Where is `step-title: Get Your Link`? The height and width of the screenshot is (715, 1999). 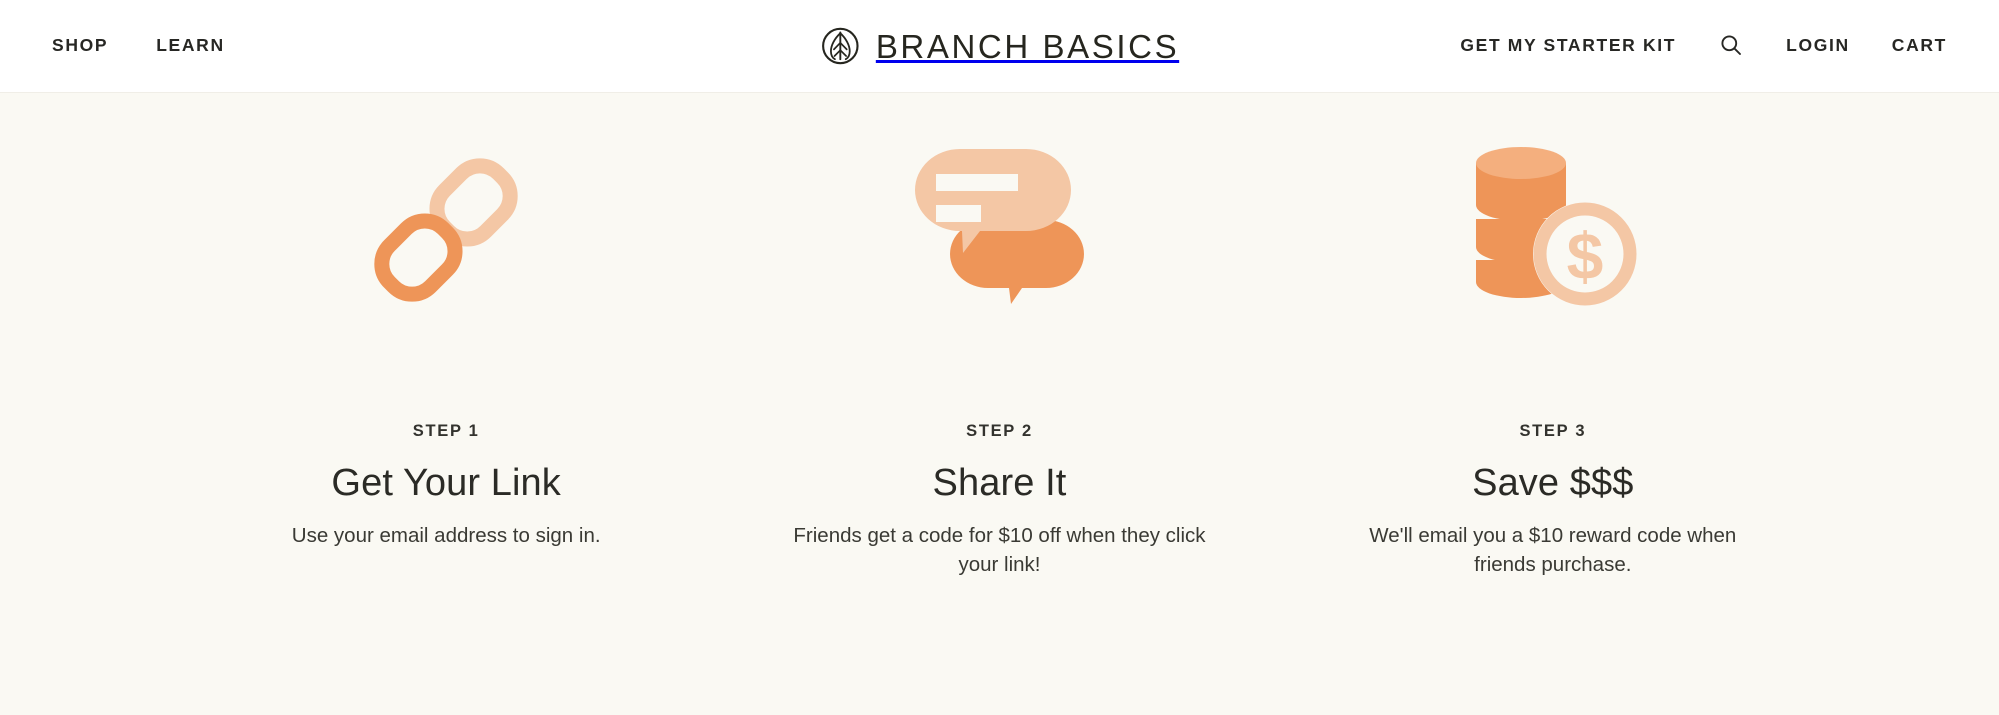 step-title: Get Your Link is located at coordinates (446, 482).